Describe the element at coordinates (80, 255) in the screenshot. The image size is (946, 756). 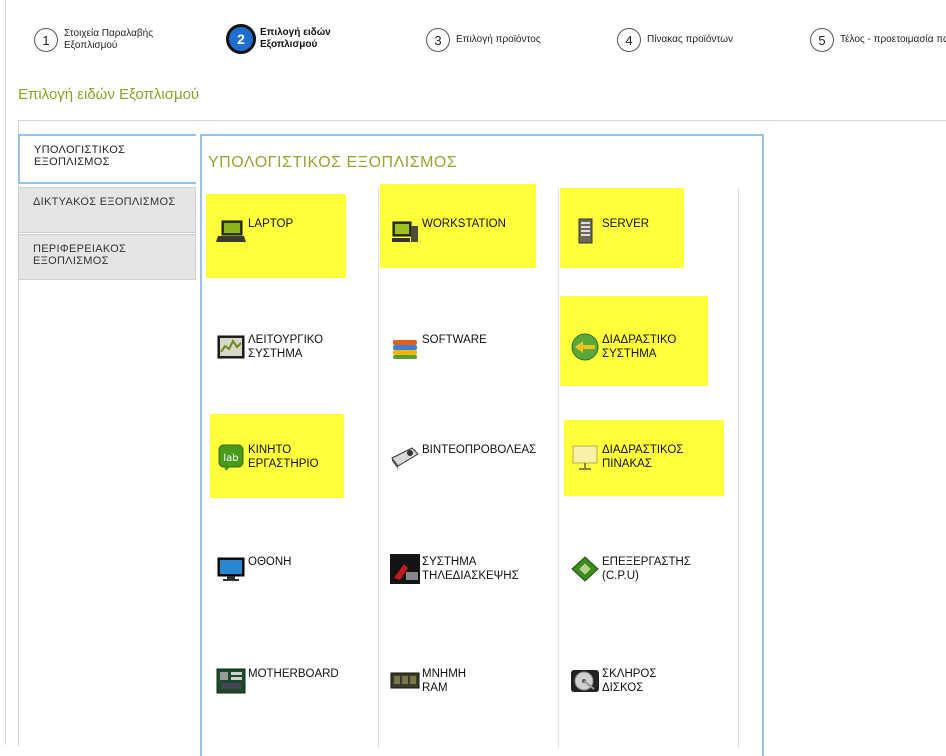
I see `tab-label: ΠΕΡΙΦΕΡΕΙΑΚΟΣ ΕΞΟΠΛΙΣΜΟΣ` at that location.